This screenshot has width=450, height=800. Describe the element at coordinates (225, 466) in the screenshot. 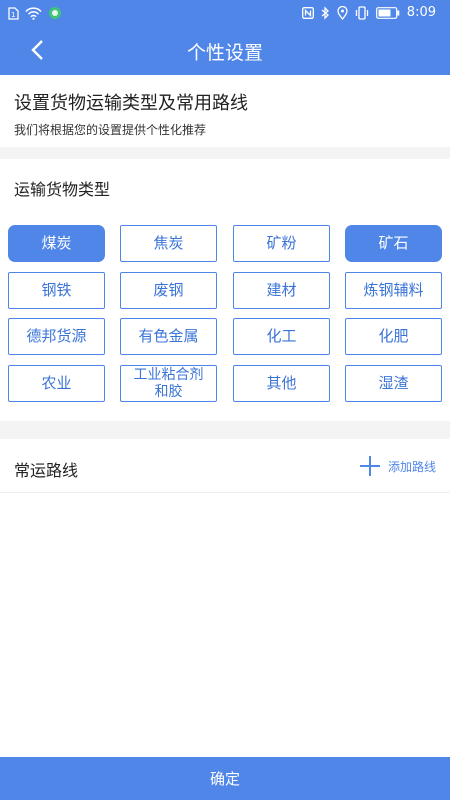

I see `routes-header: 常运路线 添加路线` at that location.